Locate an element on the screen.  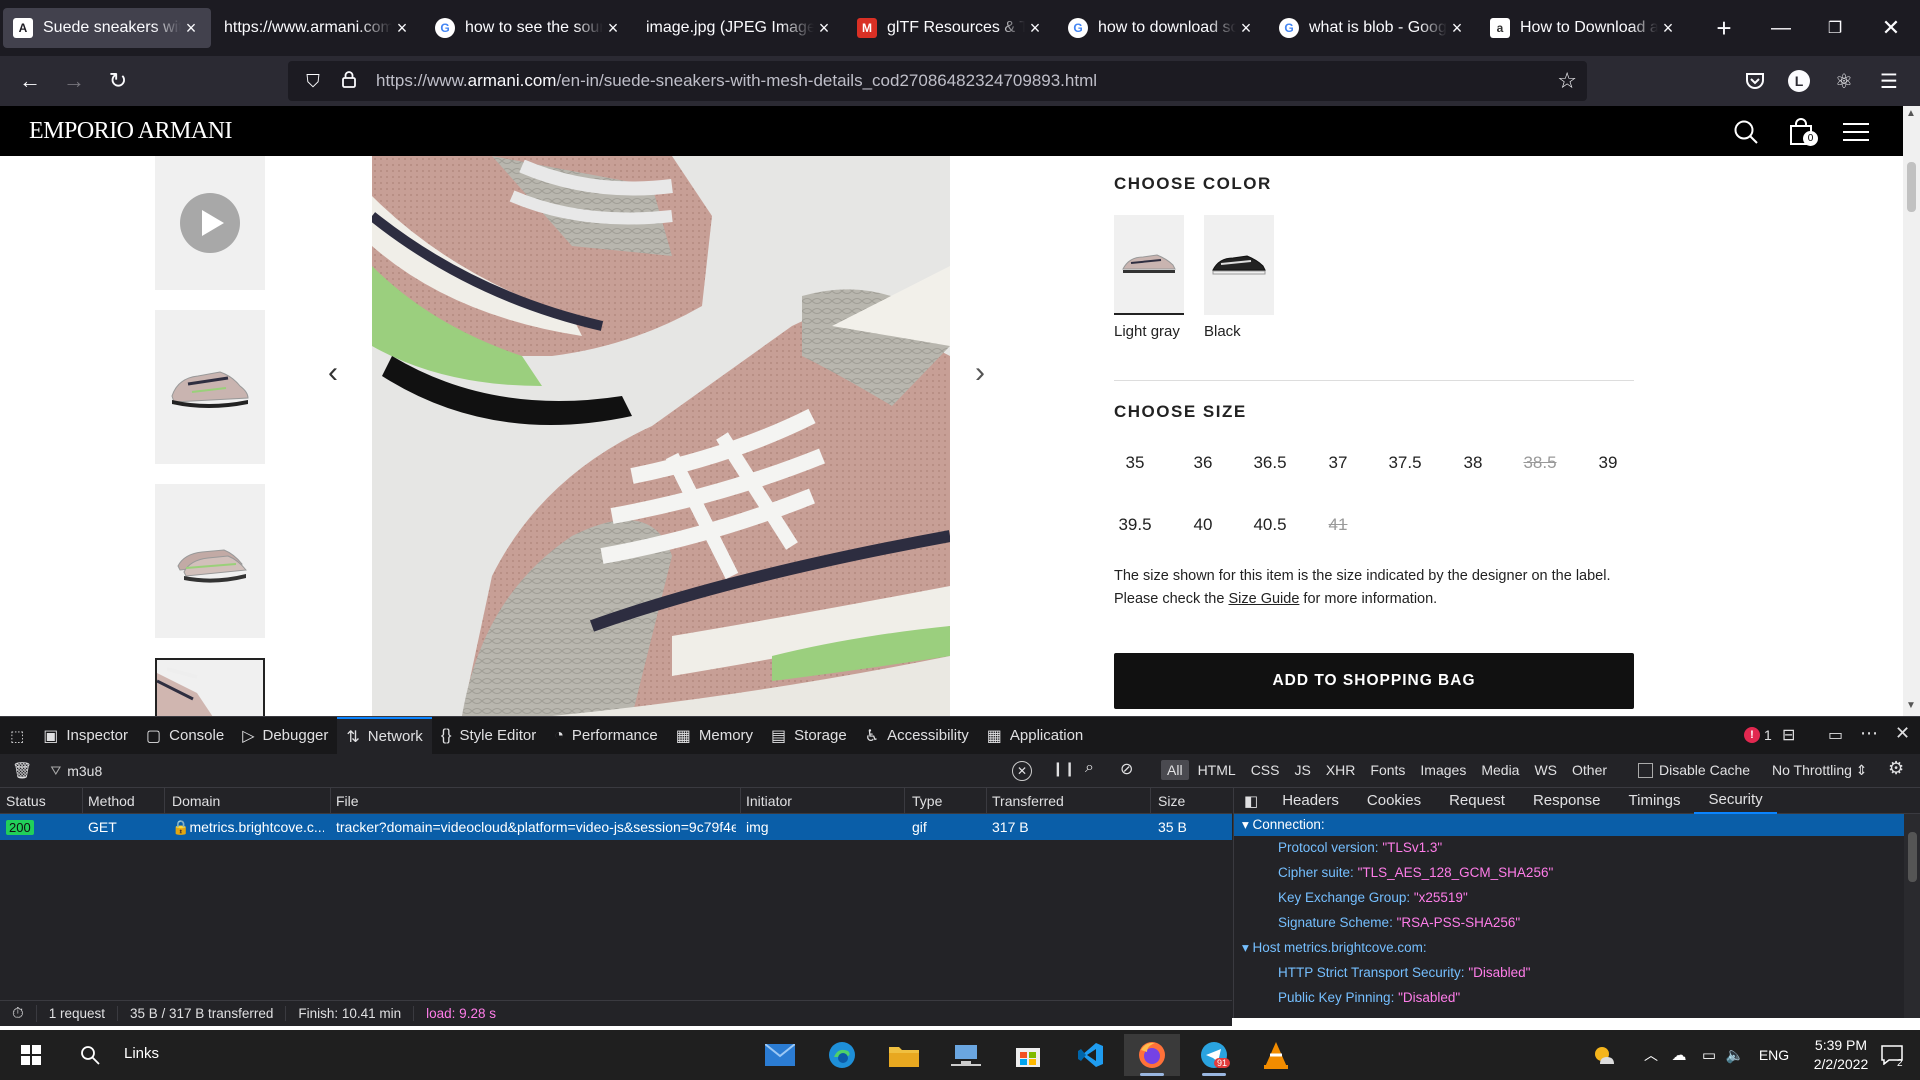
forward-button: → is located at coordinates (74, 81).